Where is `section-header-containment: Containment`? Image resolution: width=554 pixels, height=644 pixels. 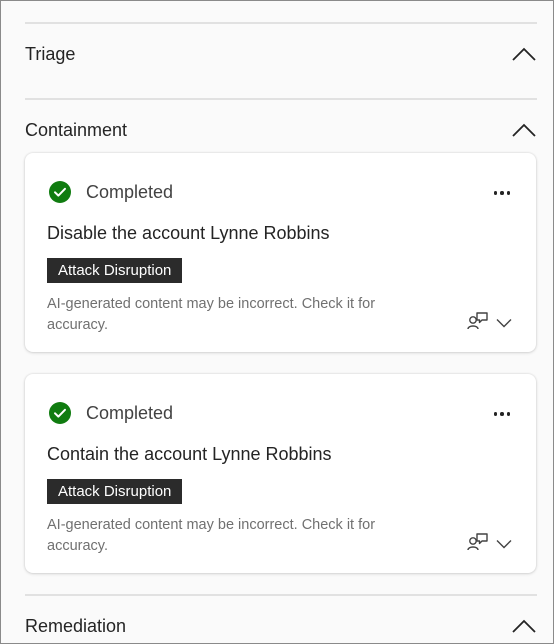 section-header-containment: Containment is located at coordinates (281, 130).